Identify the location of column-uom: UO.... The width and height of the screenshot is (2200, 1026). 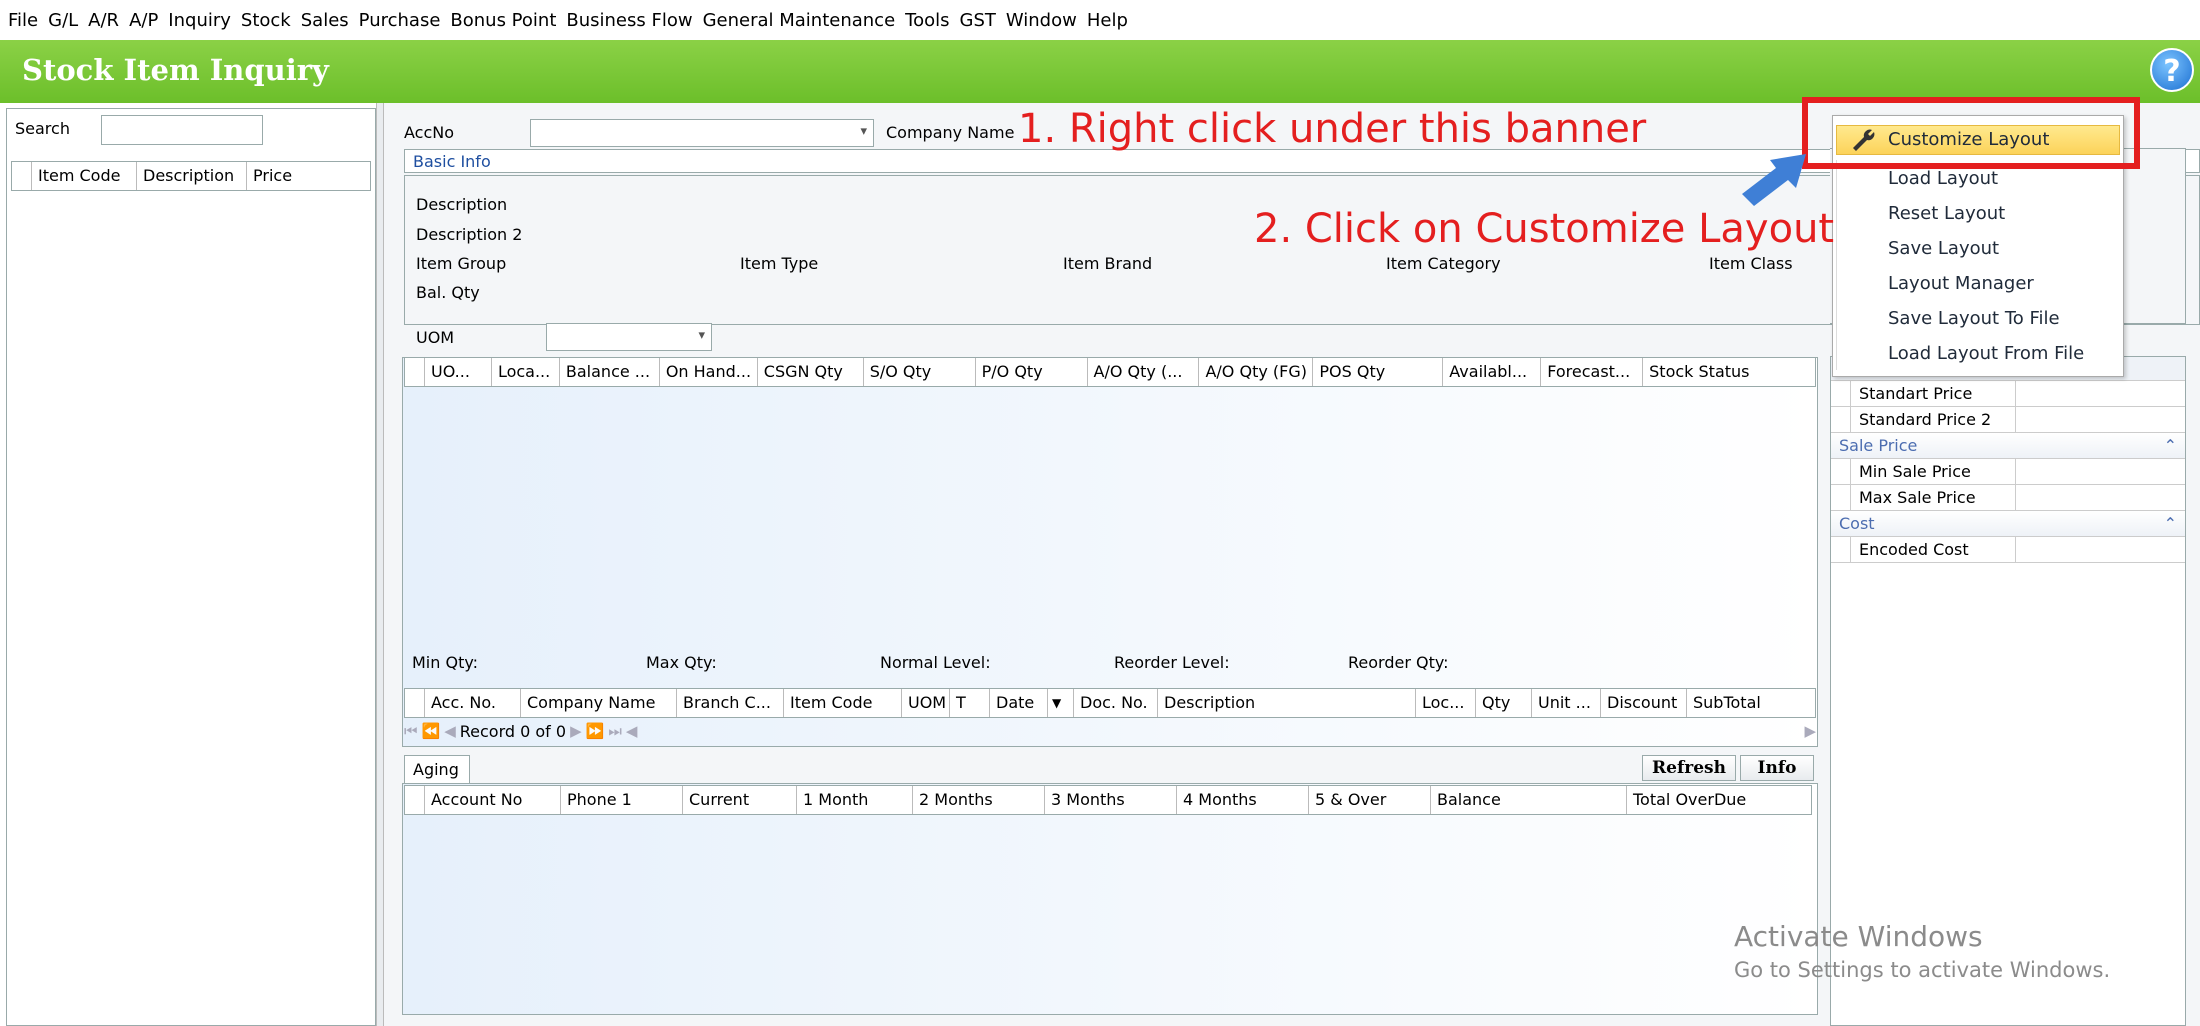
(458, 372).